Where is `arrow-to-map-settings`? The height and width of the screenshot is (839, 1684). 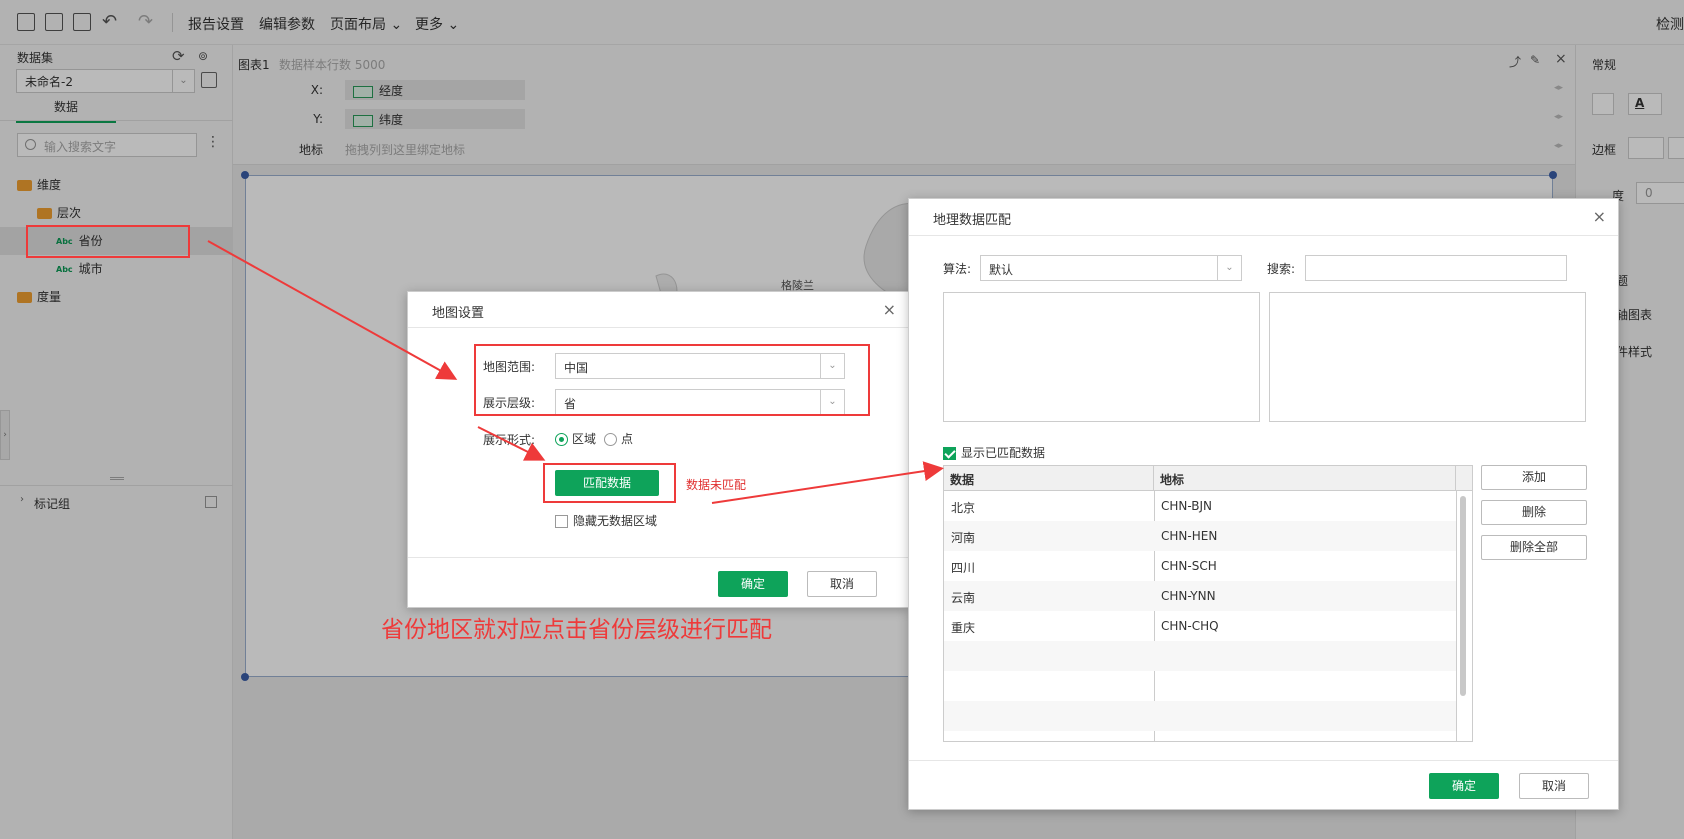
arrow-to-map-settings is located at coordinates (332, 310).